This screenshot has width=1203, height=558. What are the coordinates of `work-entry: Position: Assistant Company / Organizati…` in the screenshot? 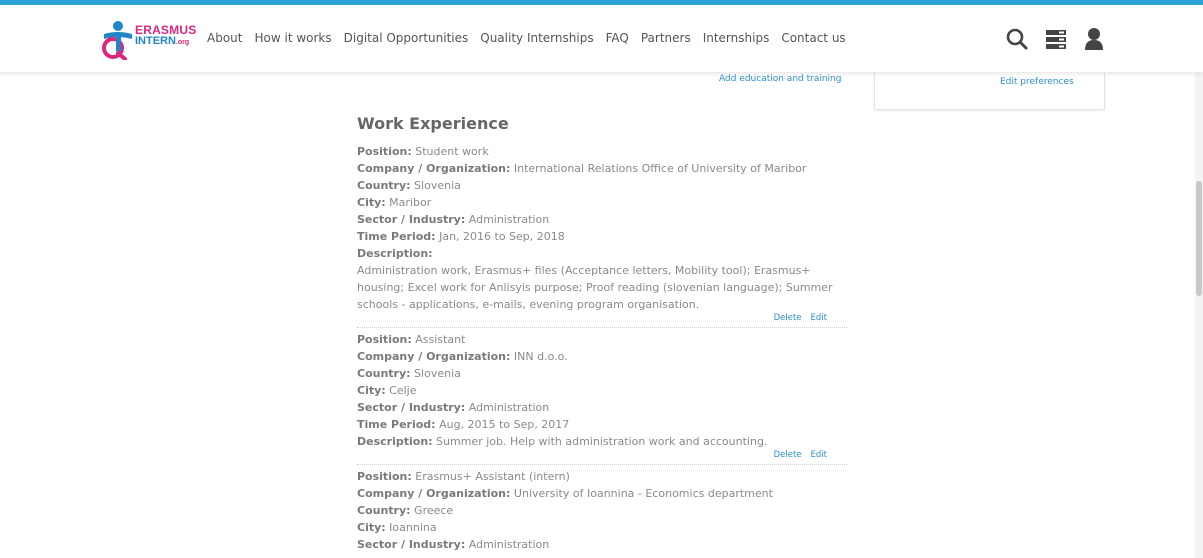 It's located at (602, 398).